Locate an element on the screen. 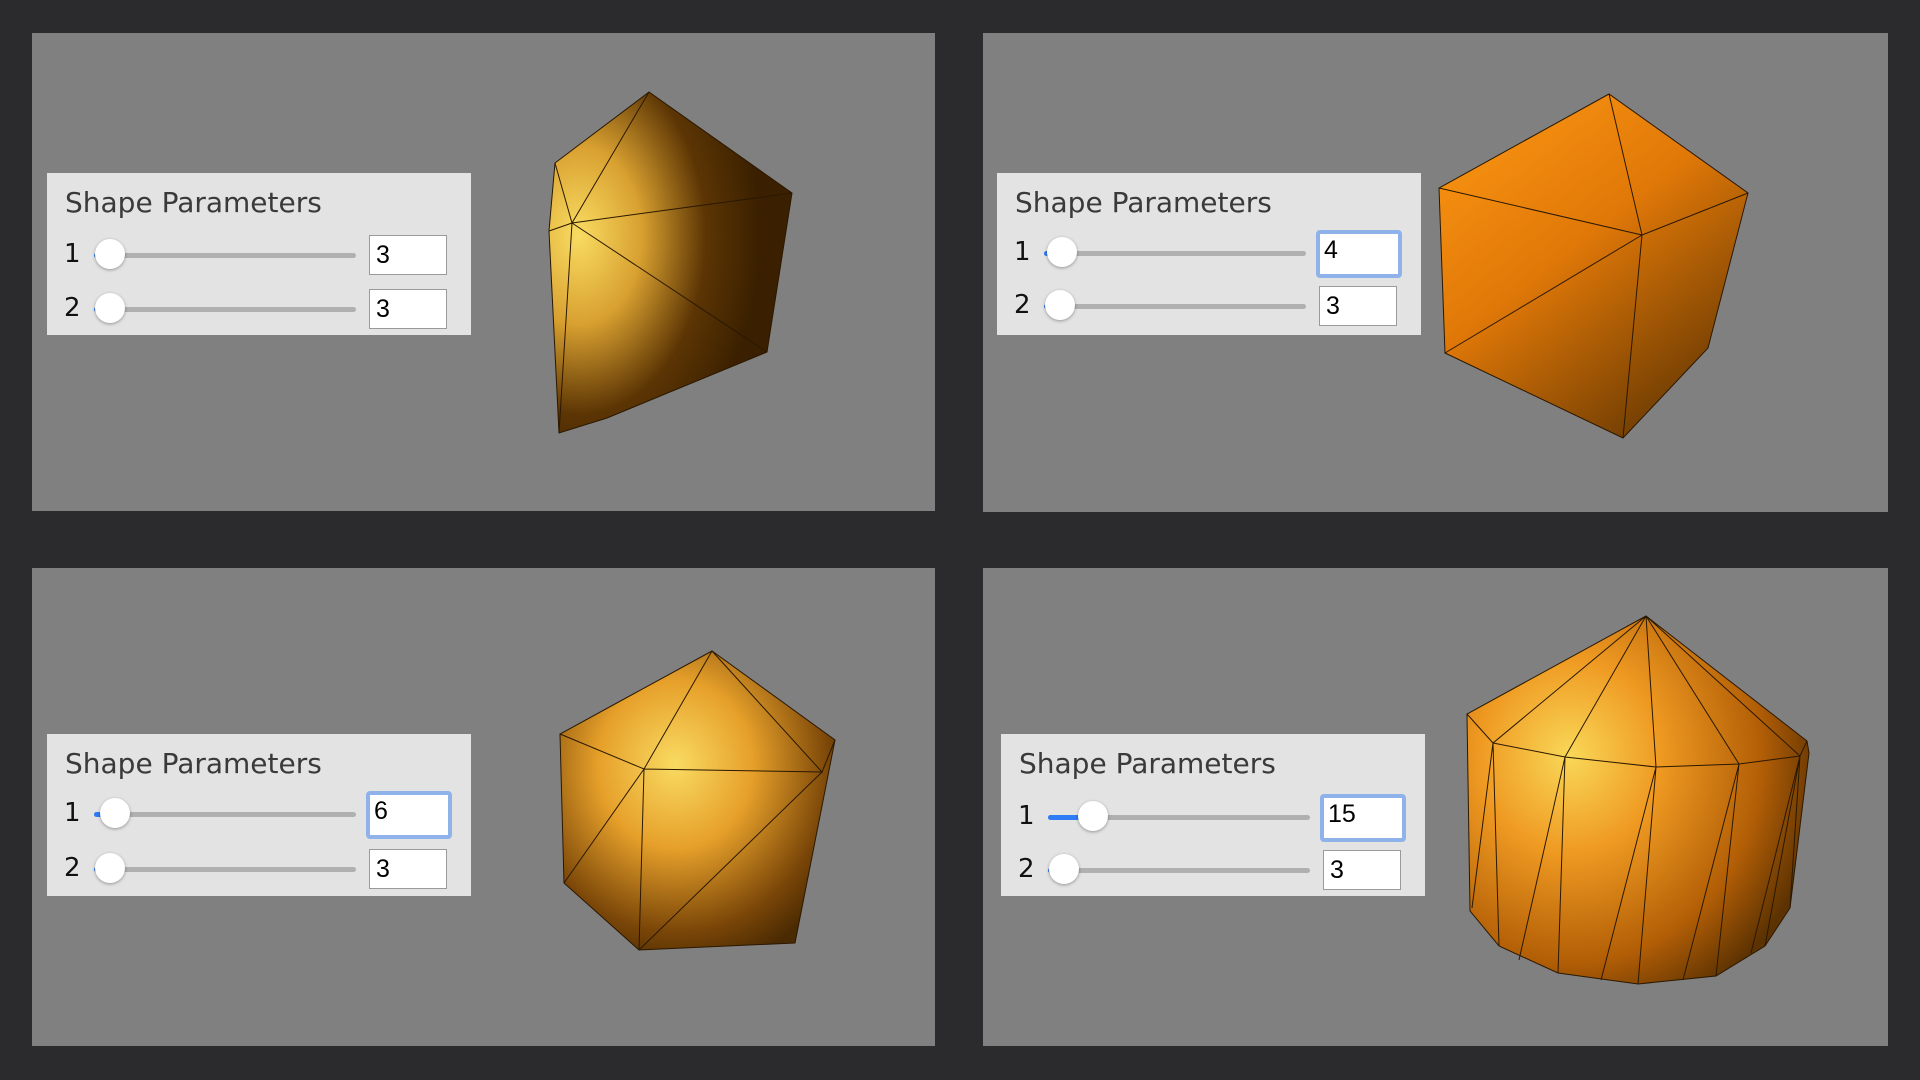  shape-parameters-panel: Shape Parameters 1 6 2 3 is located at coordinates (259, 815).